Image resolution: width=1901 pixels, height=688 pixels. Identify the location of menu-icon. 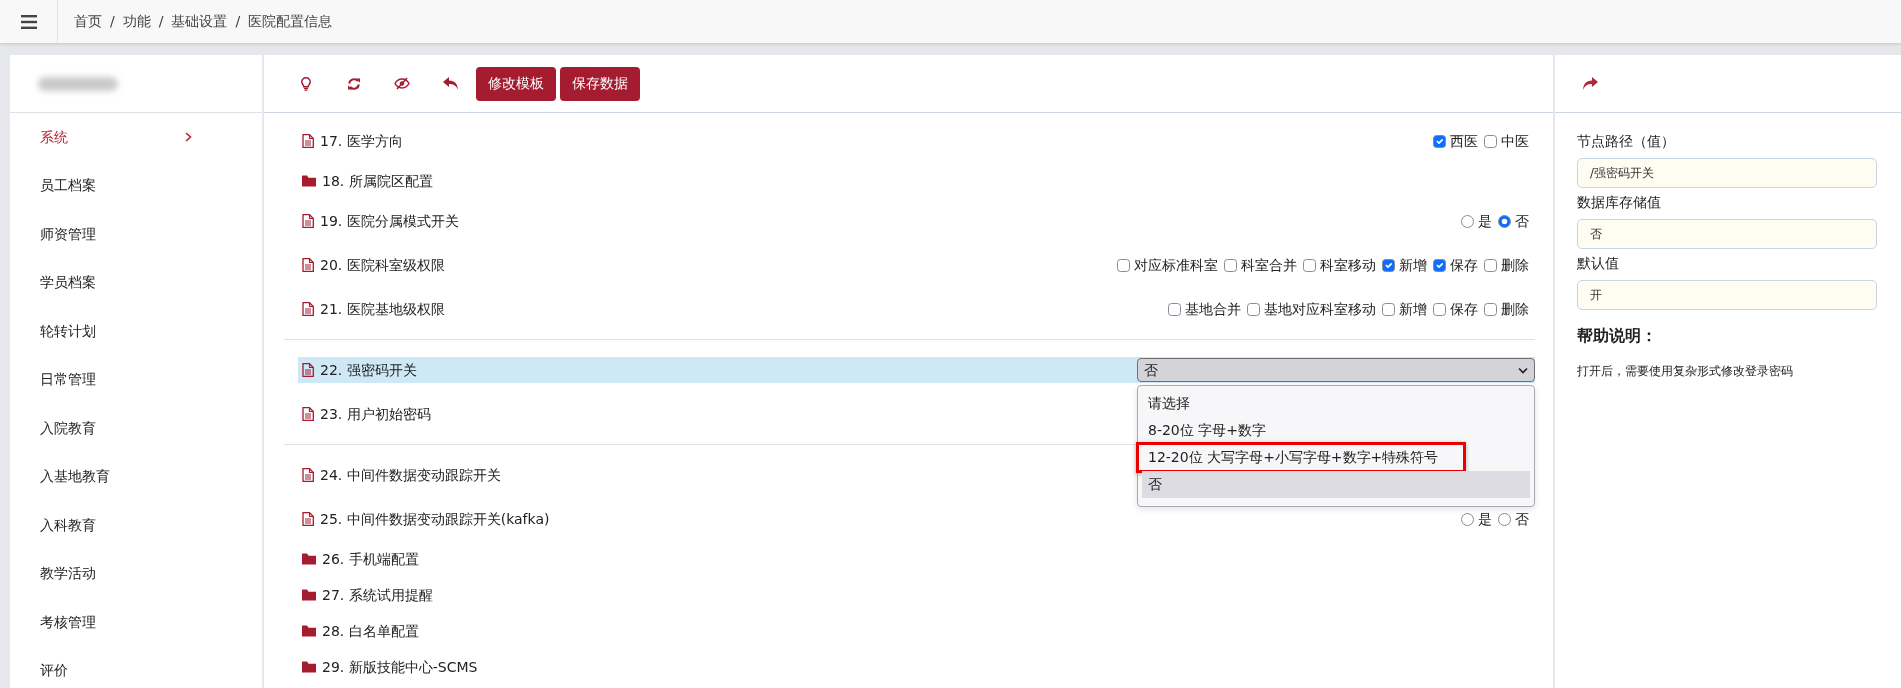
(28, 21).